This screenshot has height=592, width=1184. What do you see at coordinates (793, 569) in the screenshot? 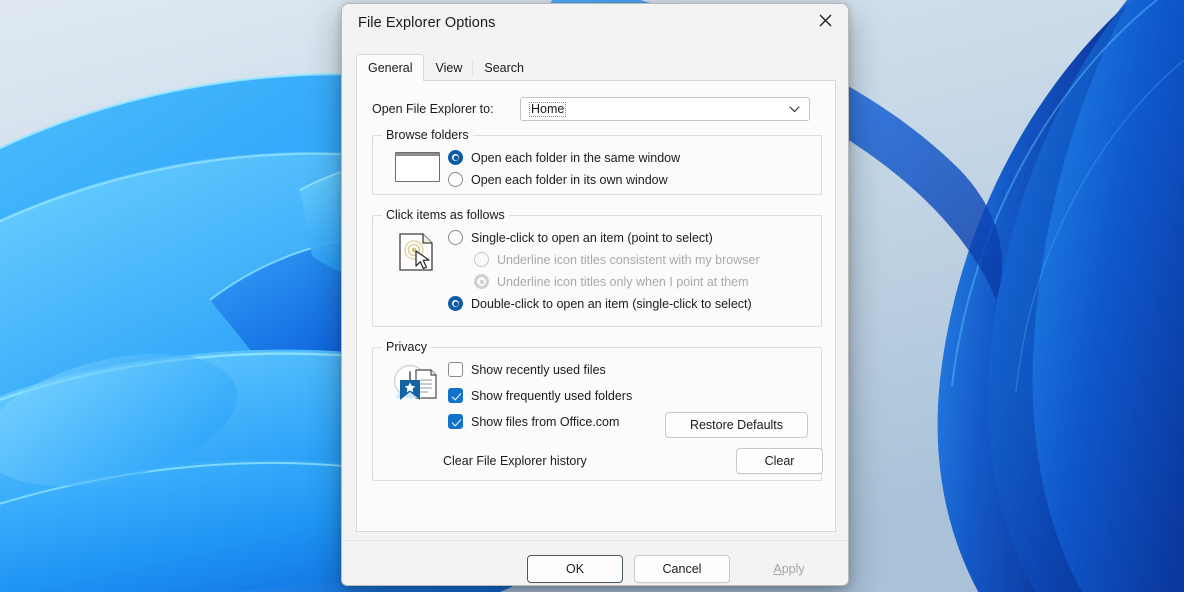
I see `apply-rest: pply` at bounding box center [793, 569].